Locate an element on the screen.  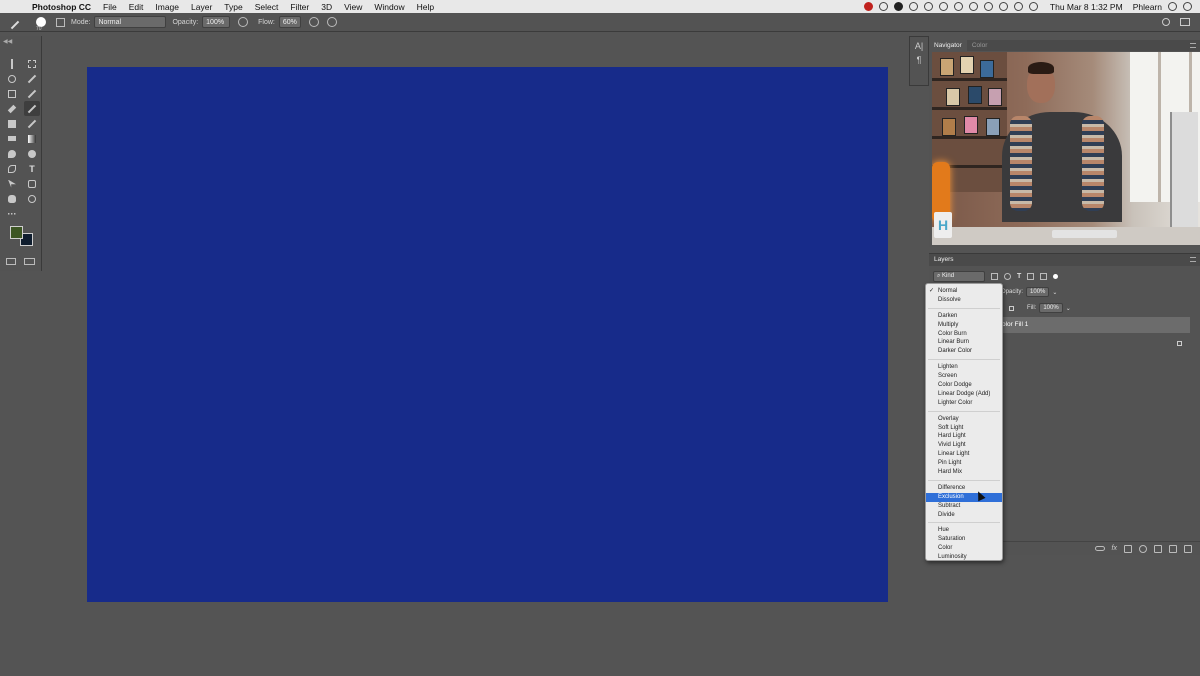
blend-mode-dissolve: Dissolve is located at coordinates (964, 300).